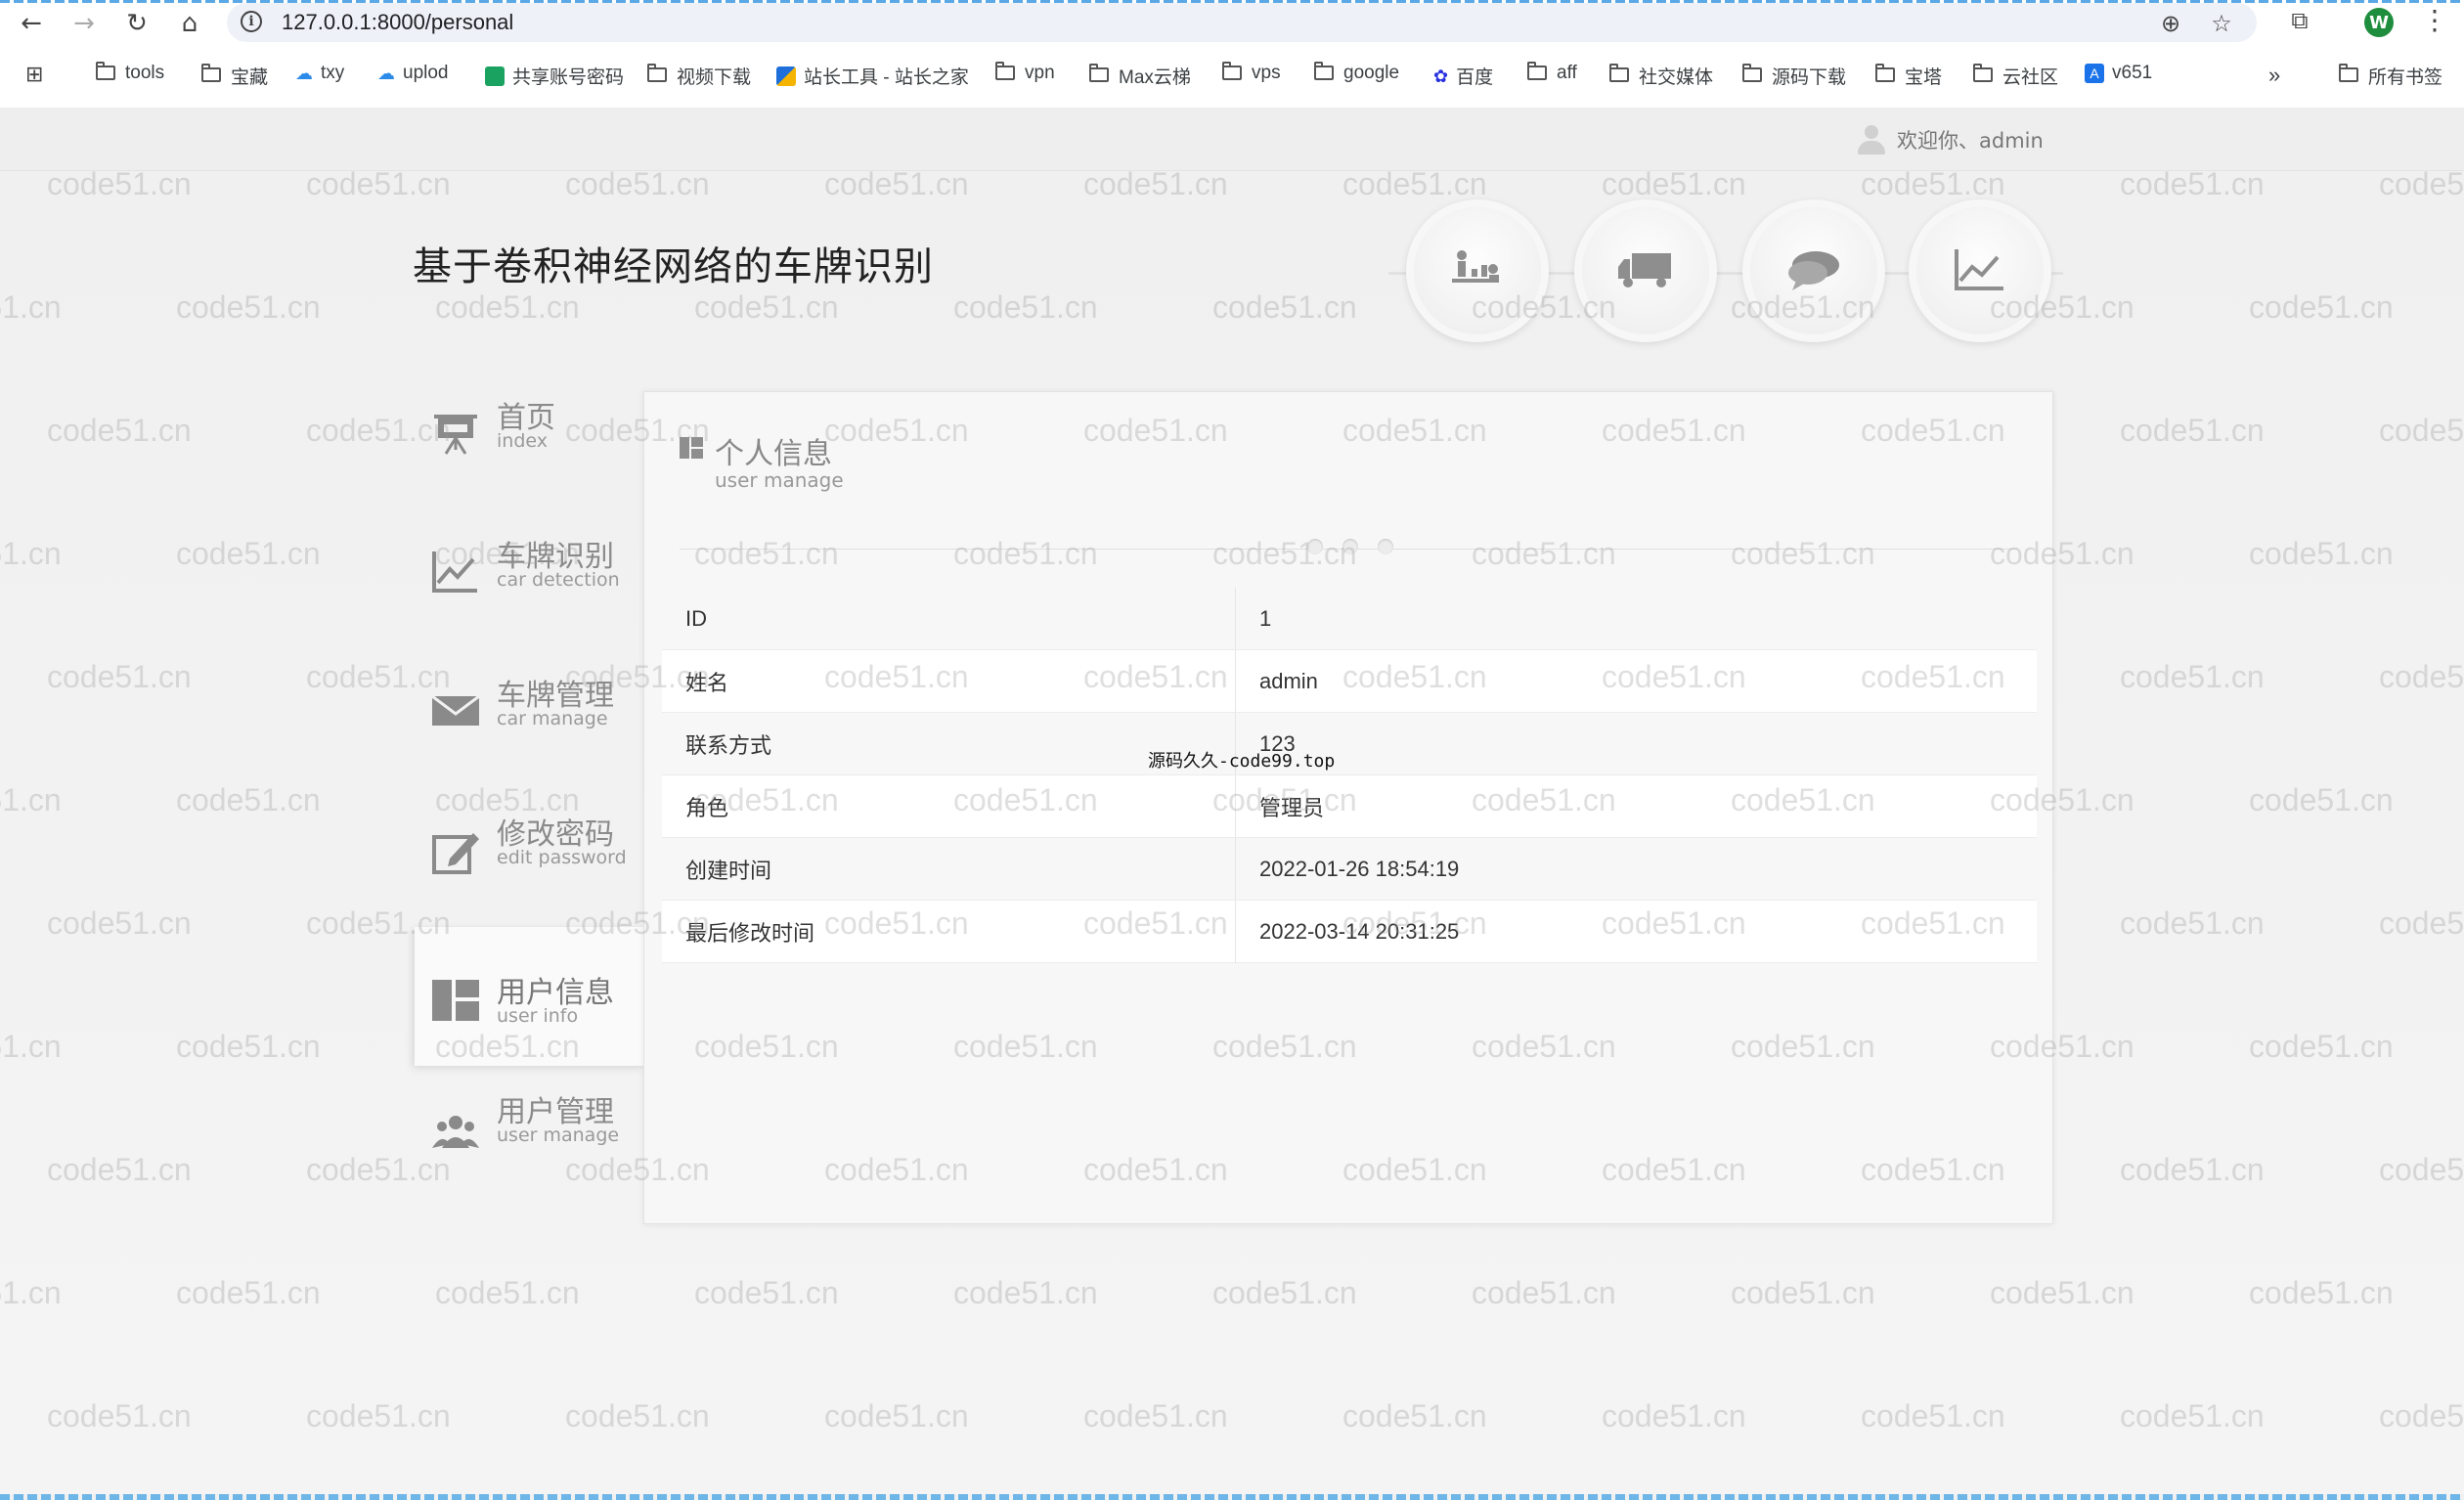 The width and height of the screenshot is (2464, 1500). I want to click on bookmark-webmaster-tools: 站长工具 - 站长之家, so click(872, 76).